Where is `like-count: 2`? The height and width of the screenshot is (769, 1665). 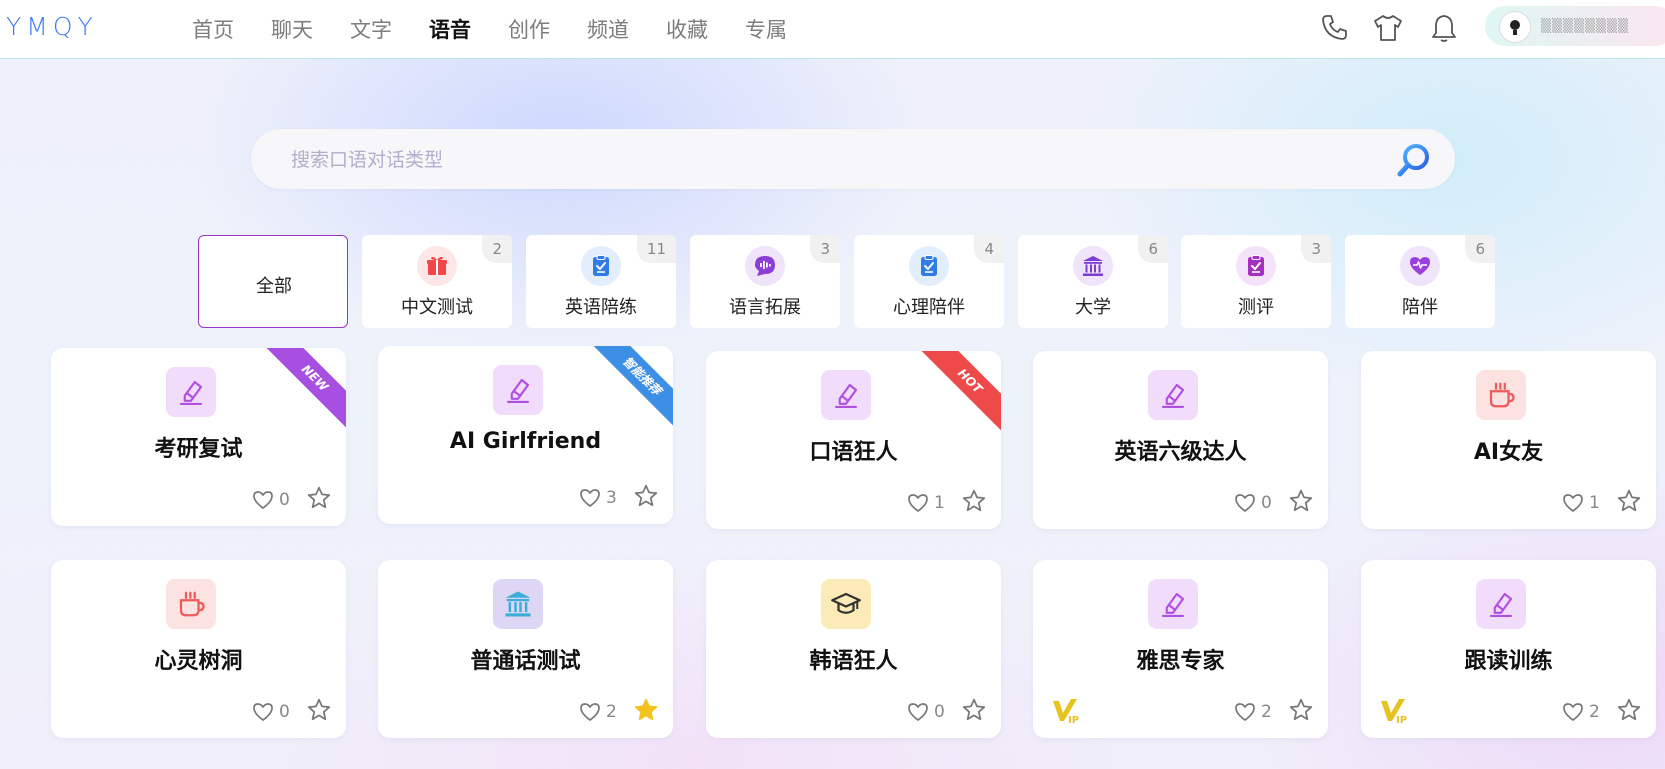 like-count: 2 is located at coordinates (1266, 712).